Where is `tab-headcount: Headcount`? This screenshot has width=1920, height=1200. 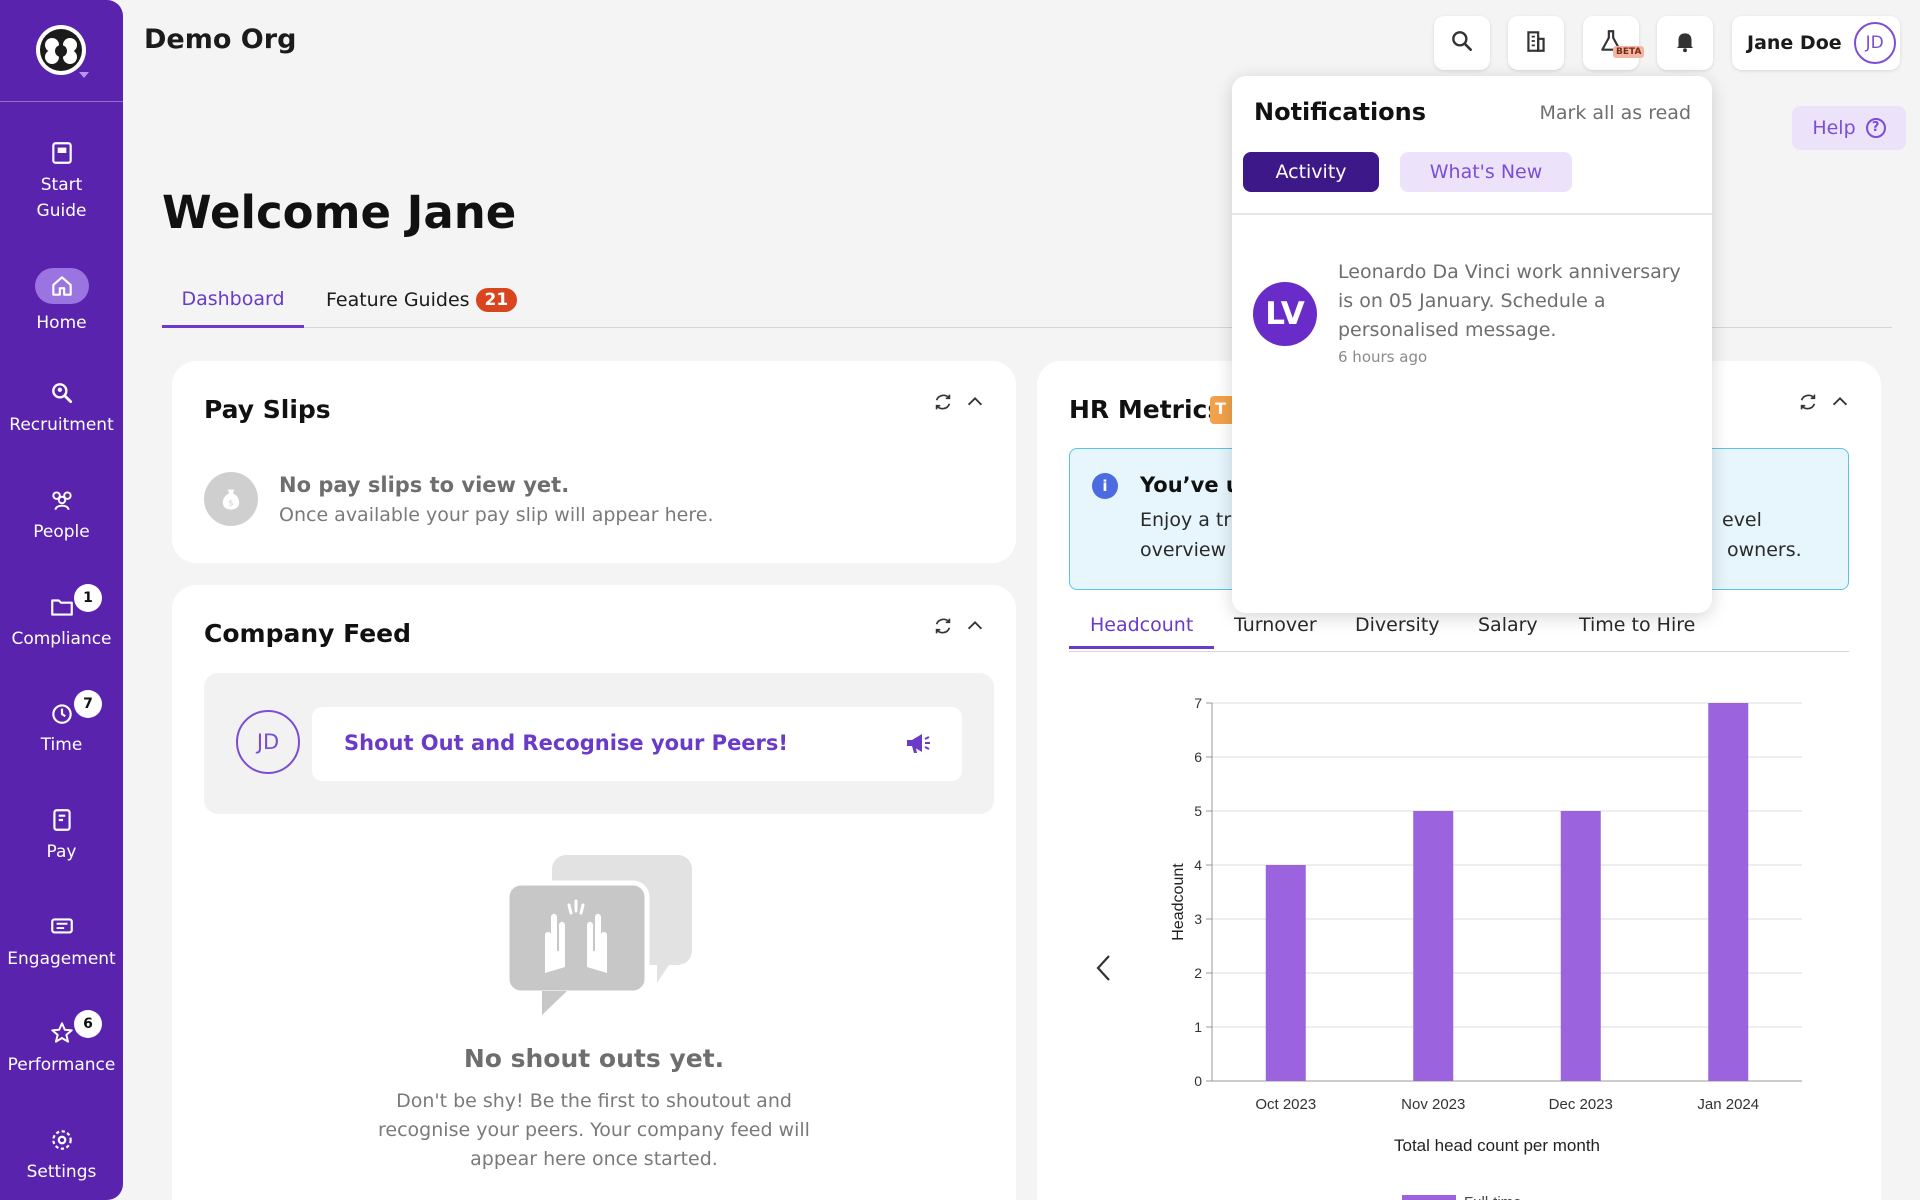
tab-headcount: Headcount is located at coordinates (1142, 631).